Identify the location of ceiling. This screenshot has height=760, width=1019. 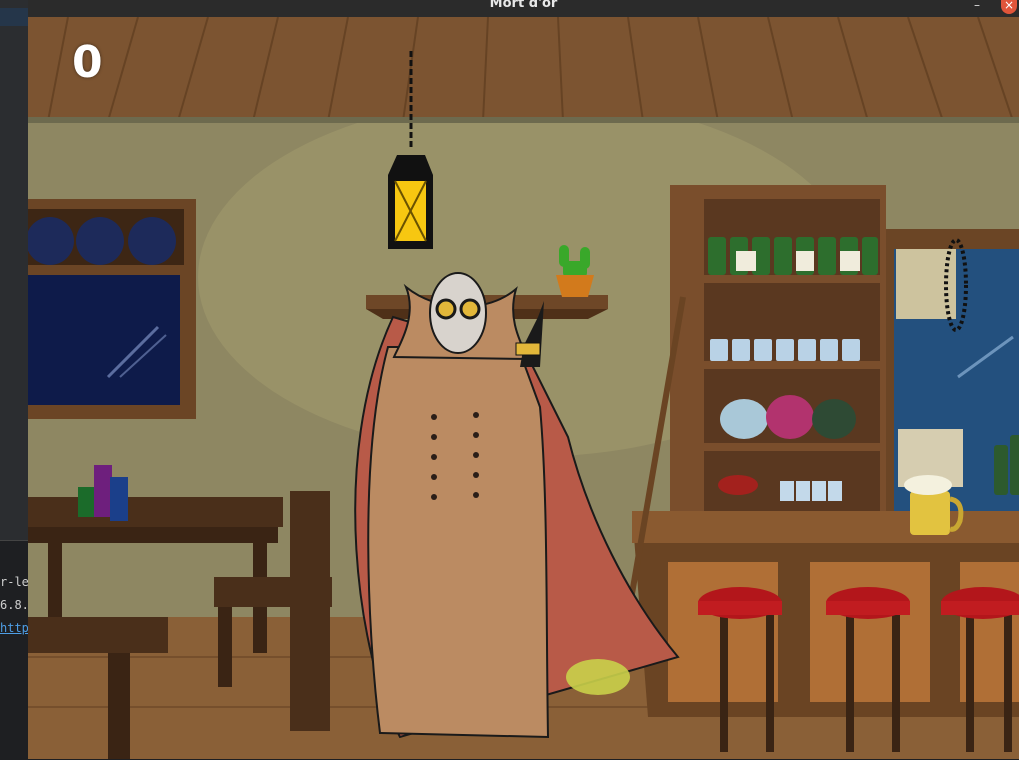
(523, 70).